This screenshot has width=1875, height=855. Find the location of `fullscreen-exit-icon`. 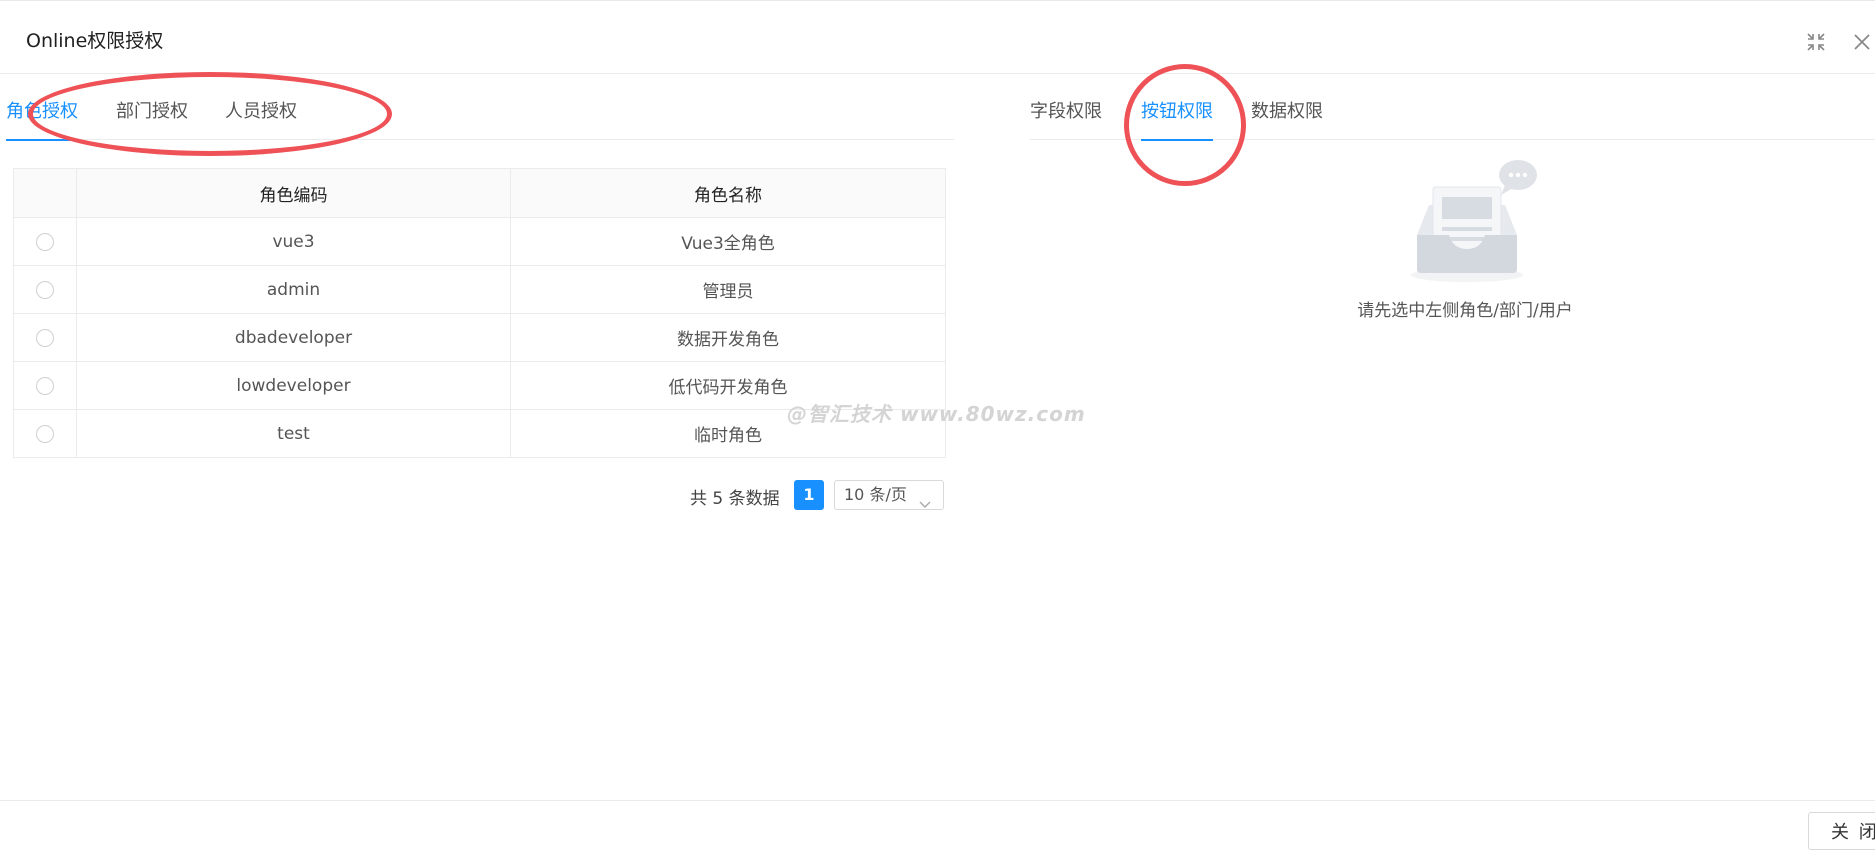

fullscreen-exit-icon is located at coordinates (1816, 42).